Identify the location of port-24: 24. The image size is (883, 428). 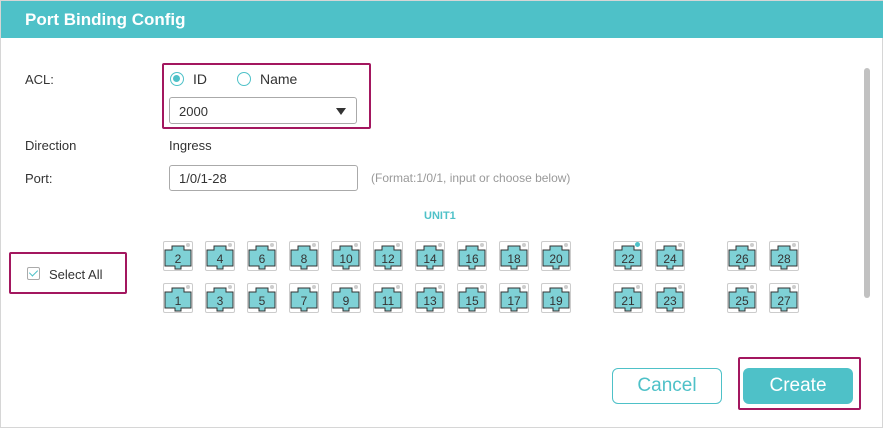
(670, 256).